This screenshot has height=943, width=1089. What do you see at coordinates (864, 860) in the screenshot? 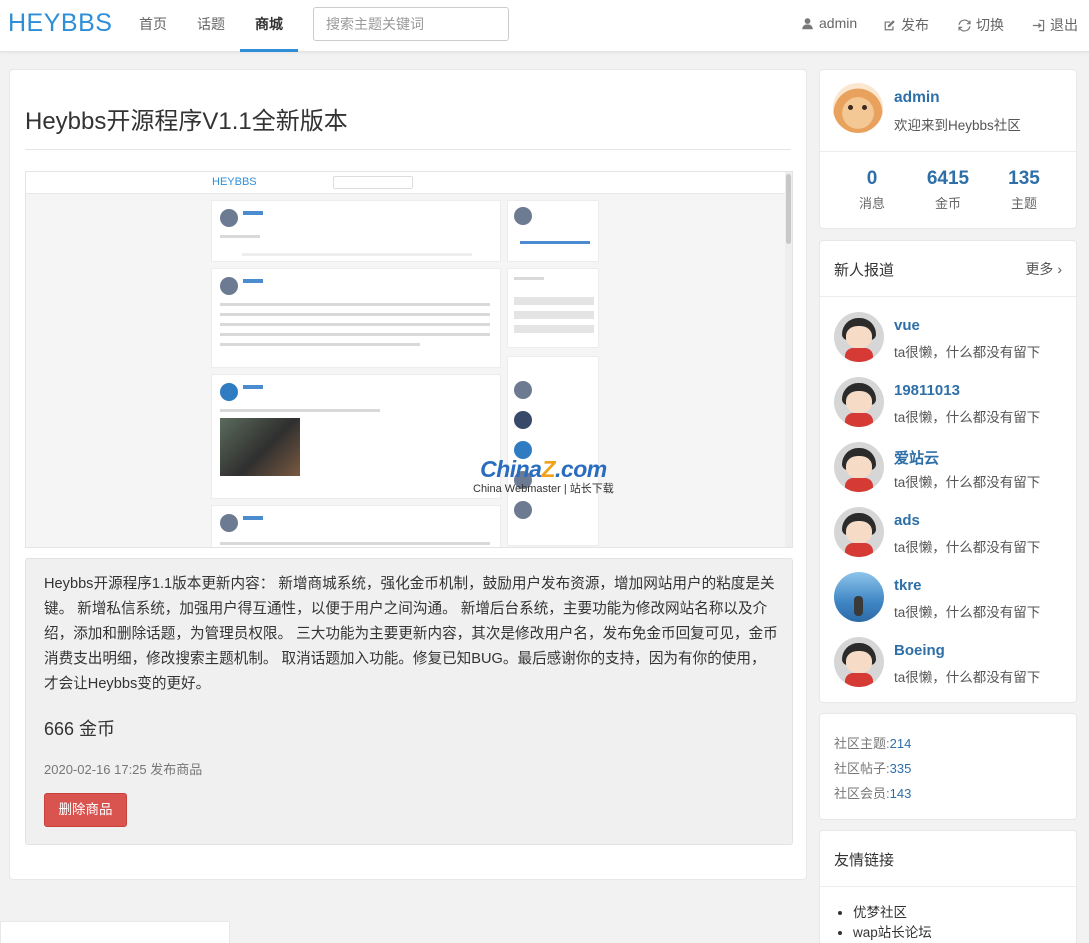
I see `friend-links-title: 友情链接` at bounding box center [864, 860].